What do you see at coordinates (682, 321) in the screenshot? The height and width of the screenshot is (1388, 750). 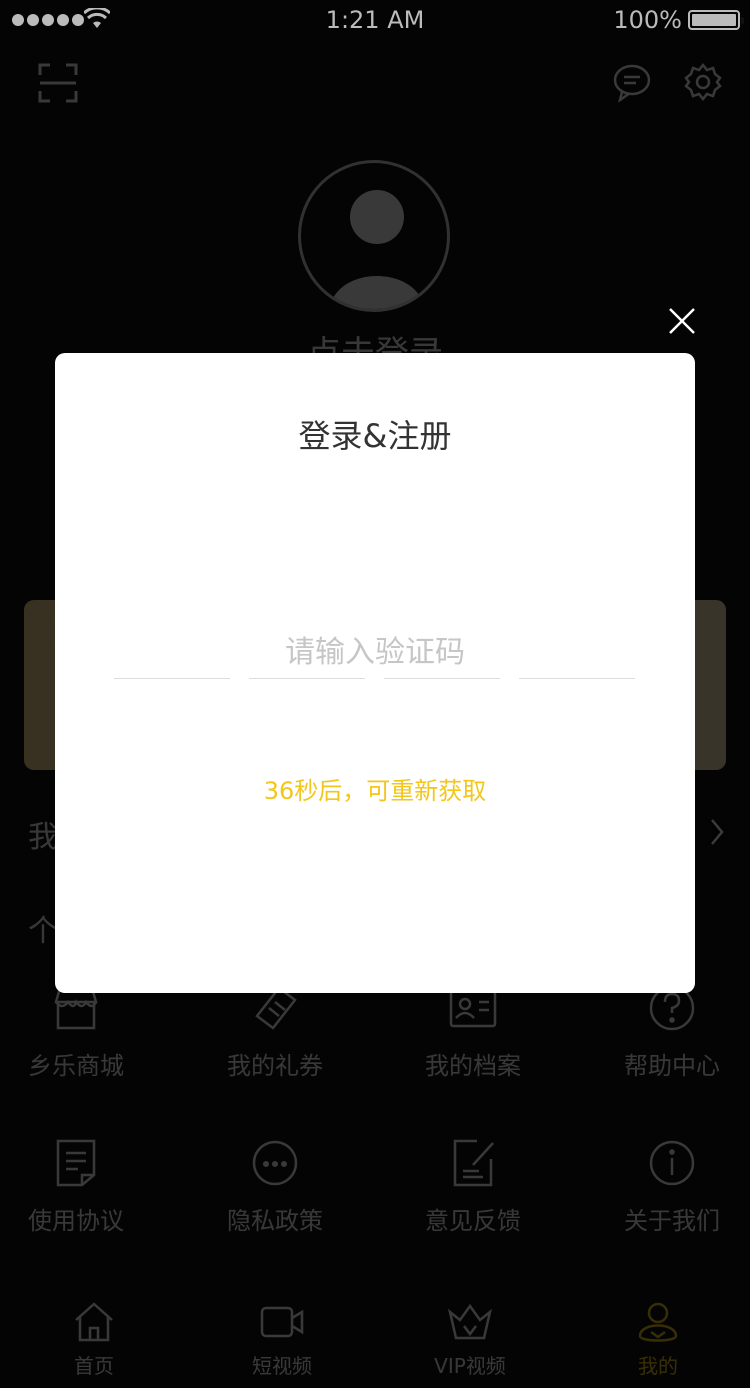 I see `close-icon` at bounding box center [682, 321].